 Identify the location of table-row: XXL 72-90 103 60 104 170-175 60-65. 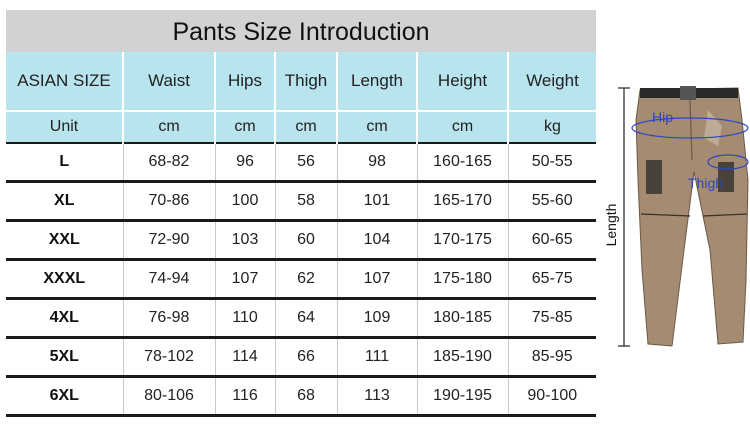
(301, 240).